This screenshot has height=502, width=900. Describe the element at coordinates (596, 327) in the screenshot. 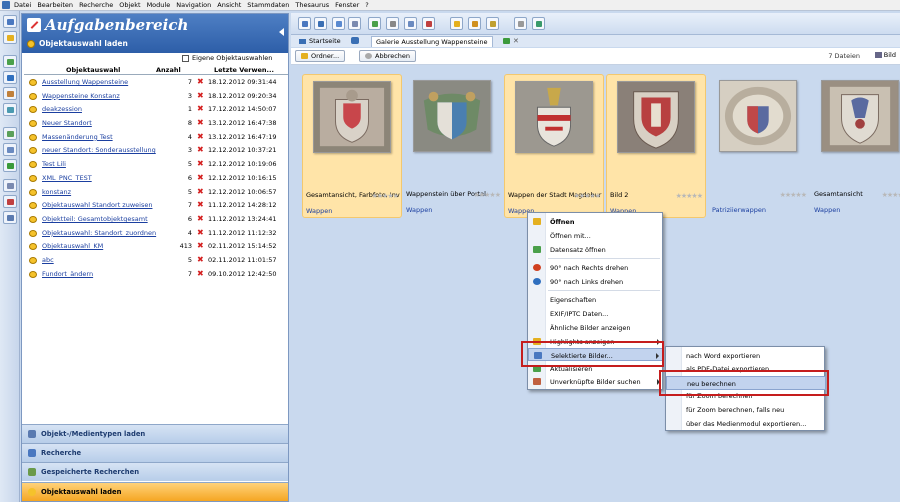

I see `menu-item-similar-images: Ähnliche Bilder anzeigen` at that location.